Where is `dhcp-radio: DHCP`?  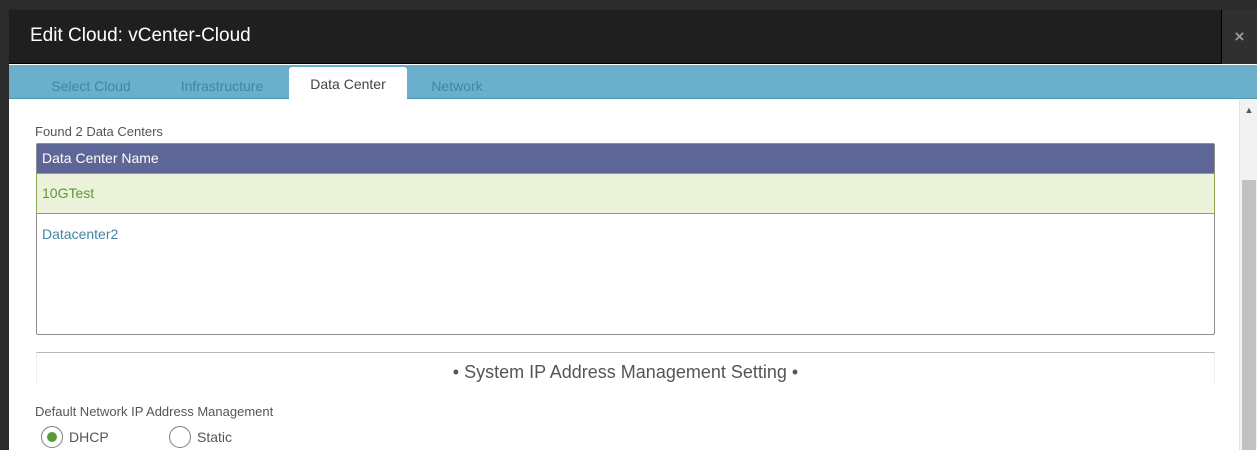
dhcp-radio: DHCP is located at coordinates (91, 437).